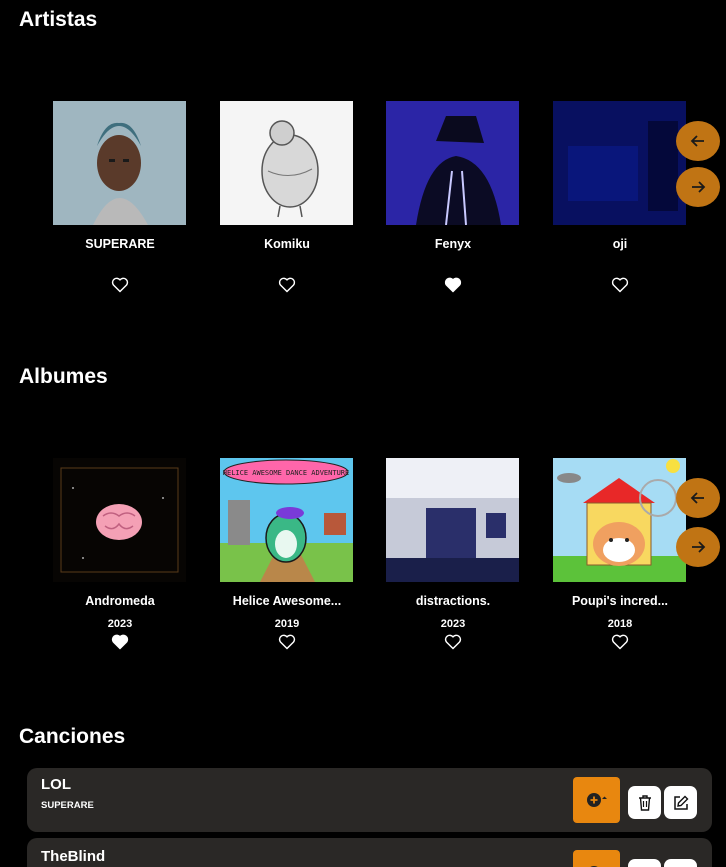  What do you see at coordinates (286, 473) in the screenshot?
I see `helice-banner-text: HELICE AWESOME DANCE ADVENTURE` at bounding box center [286, 473].